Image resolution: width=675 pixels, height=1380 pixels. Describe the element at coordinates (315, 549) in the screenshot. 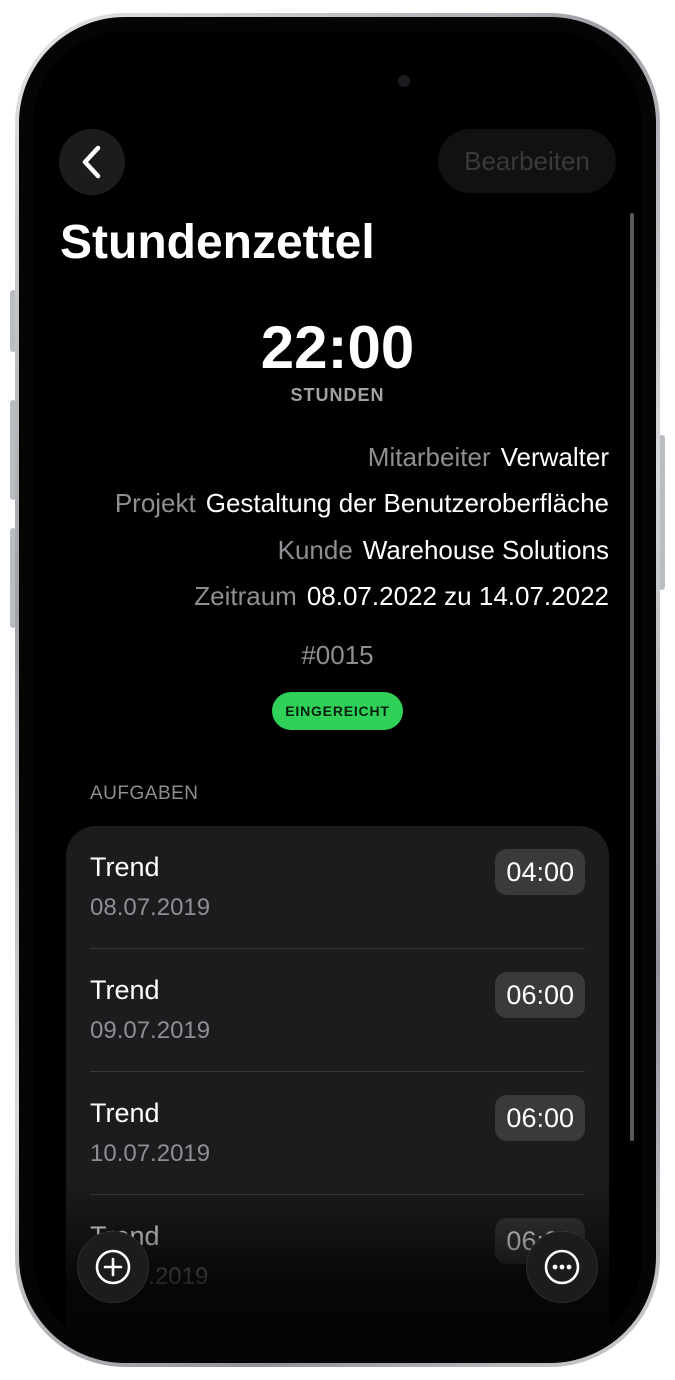

I see `client-label: Kunde` at that location.